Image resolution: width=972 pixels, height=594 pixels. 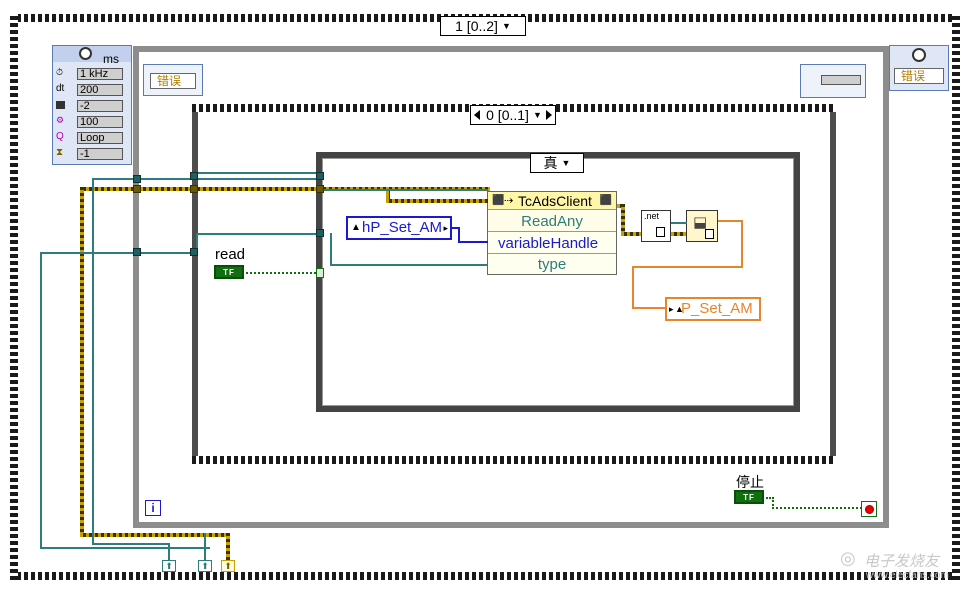 I want to click on outer-sequence-right-border, so click(x=956, y=297).